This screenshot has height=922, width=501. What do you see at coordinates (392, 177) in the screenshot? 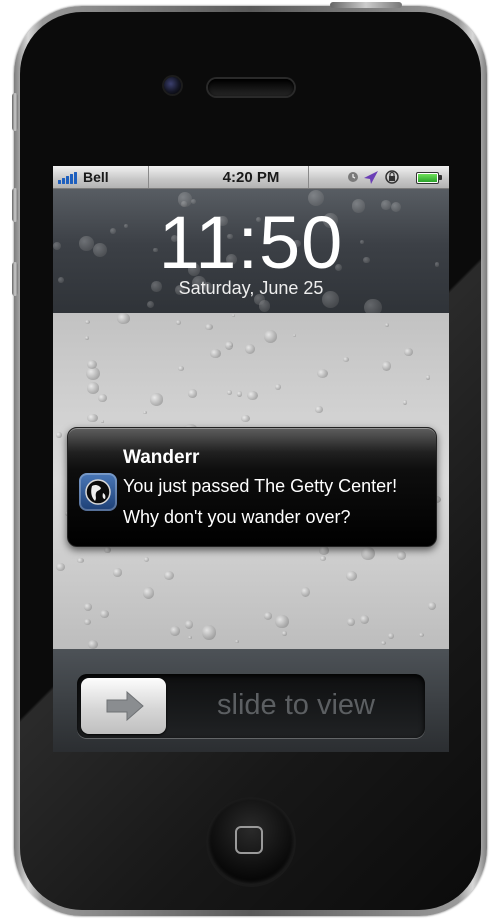
I see `orientation-lock-icon` at bounding box center [392, 177].